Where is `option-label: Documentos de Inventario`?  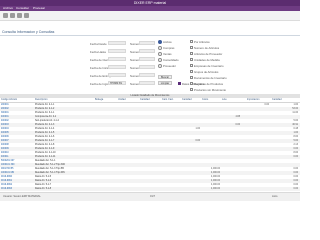
option-label: Documentos de Inventario is located at coordinates (210, 78).